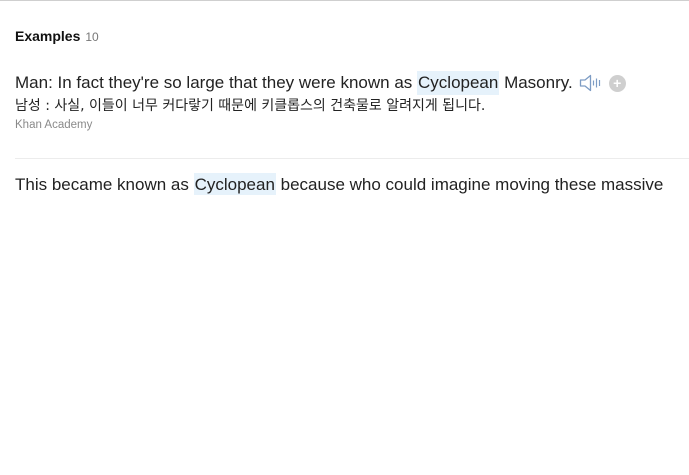 The height and width of the screenshot is (475, 689). I want to click on top-border, so click(344, 0).